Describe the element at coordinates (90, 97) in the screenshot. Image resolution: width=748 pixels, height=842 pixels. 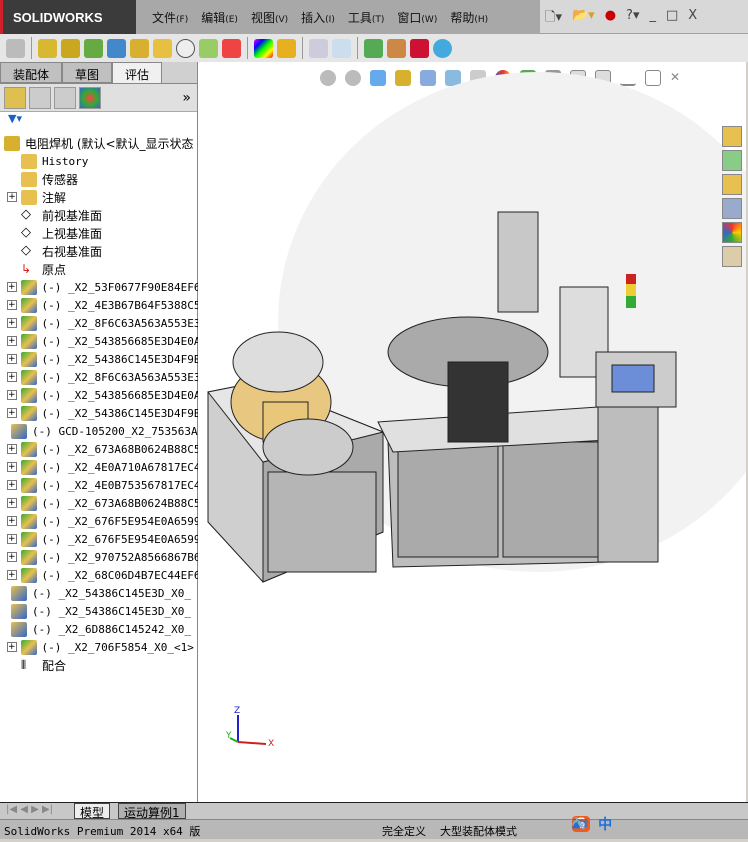
I see `display-manager-tab-icon` at that location.